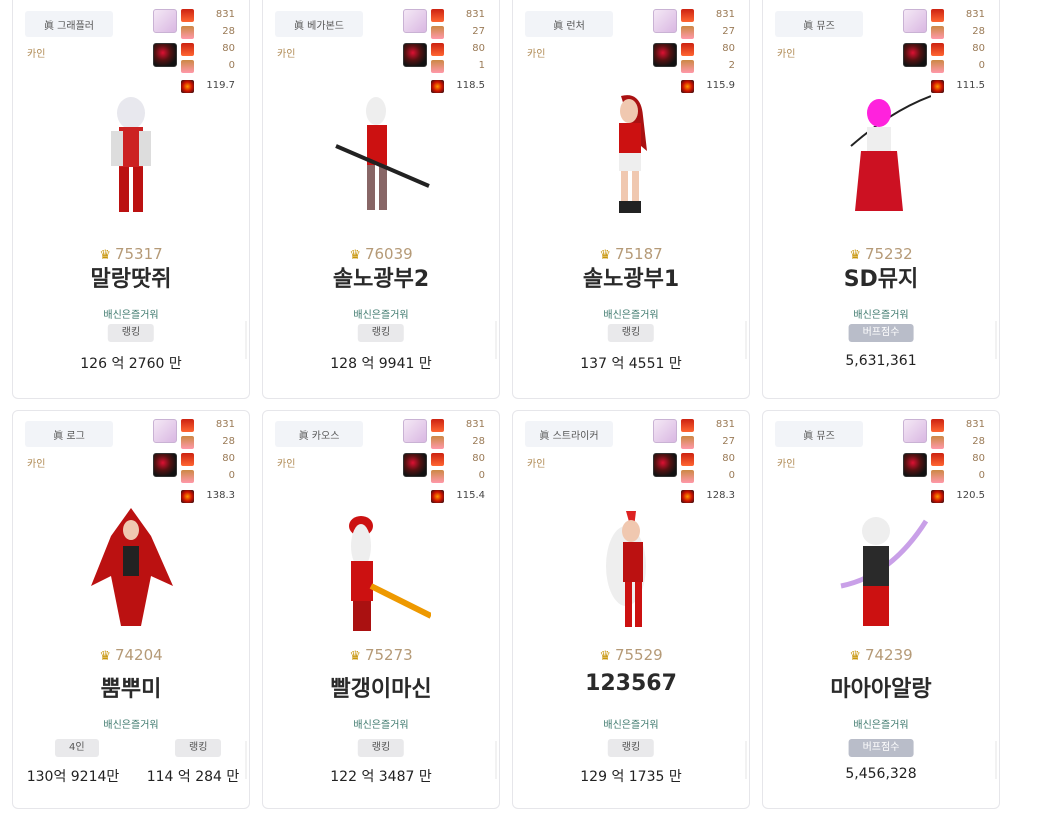 This screenshot has height=813, width=1064. What do you see at coordinates (319, 434) in the screenshot?
I see `job-badge: 眞 카오스` at bounding box center [319, 434].